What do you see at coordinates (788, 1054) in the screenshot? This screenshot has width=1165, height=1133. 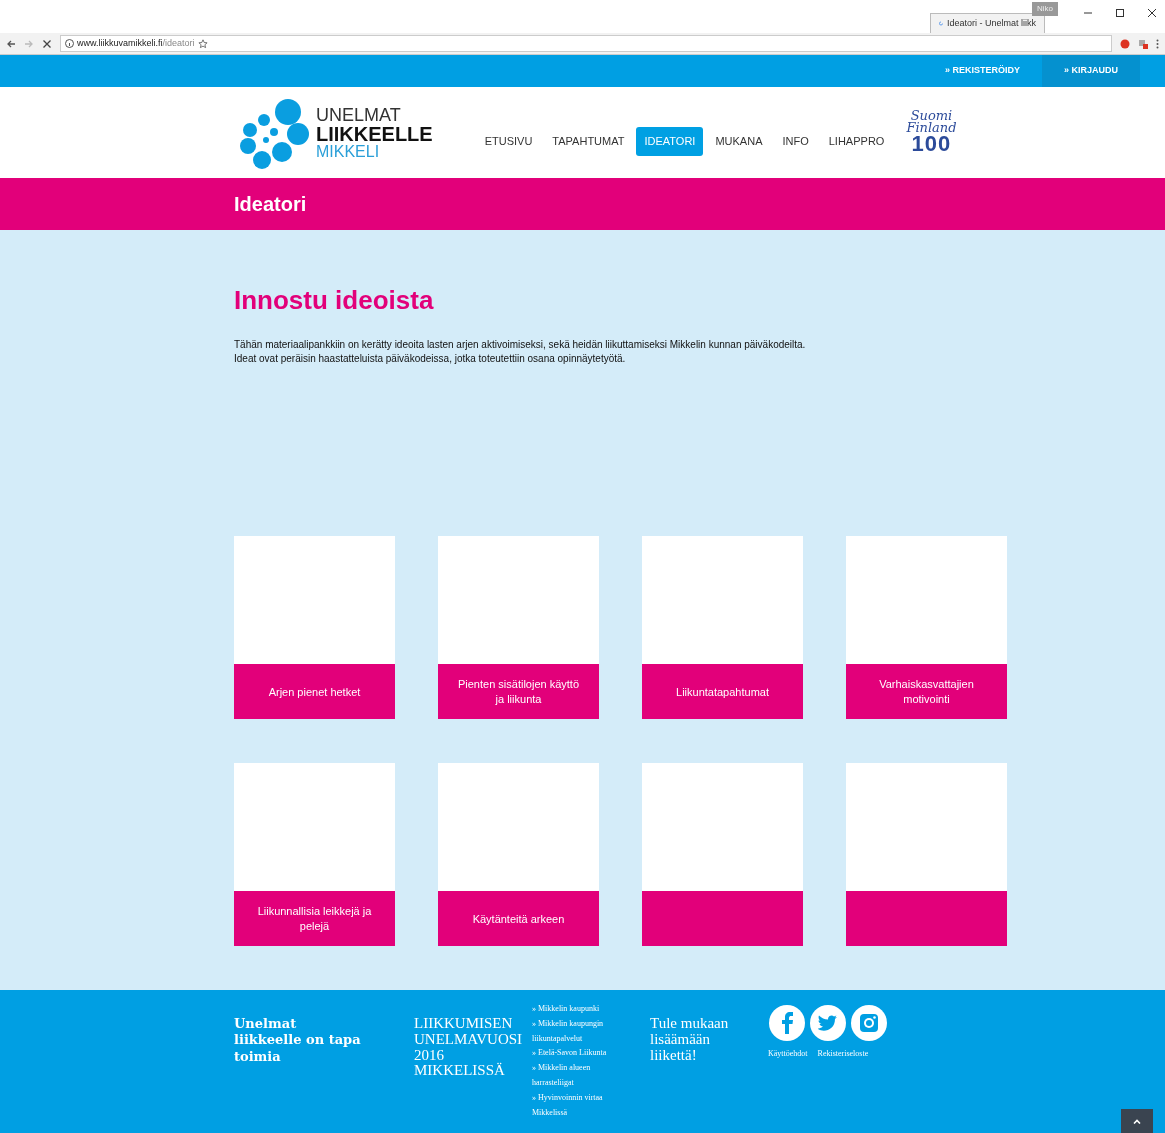 I see `legal-link: Käyttöehdot` at bounding box center [788, 1054].